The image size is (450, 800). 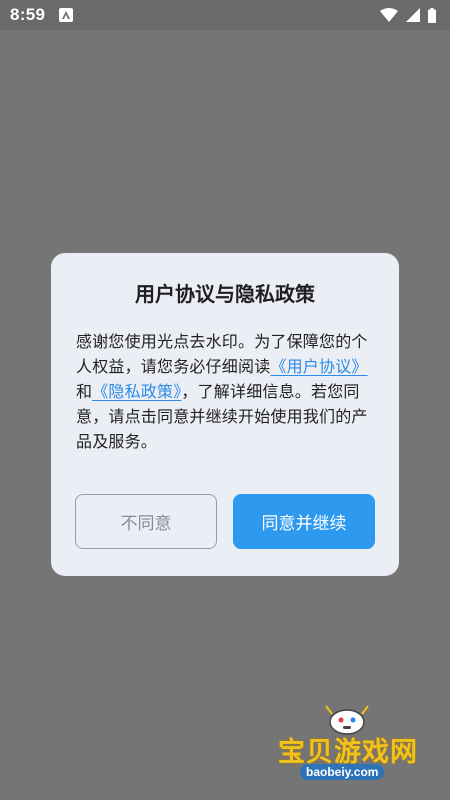 What do you see at coordinates (28, 14) in the screenshot?
I see `status-time: 8:59` at bounding box center [28, 14].